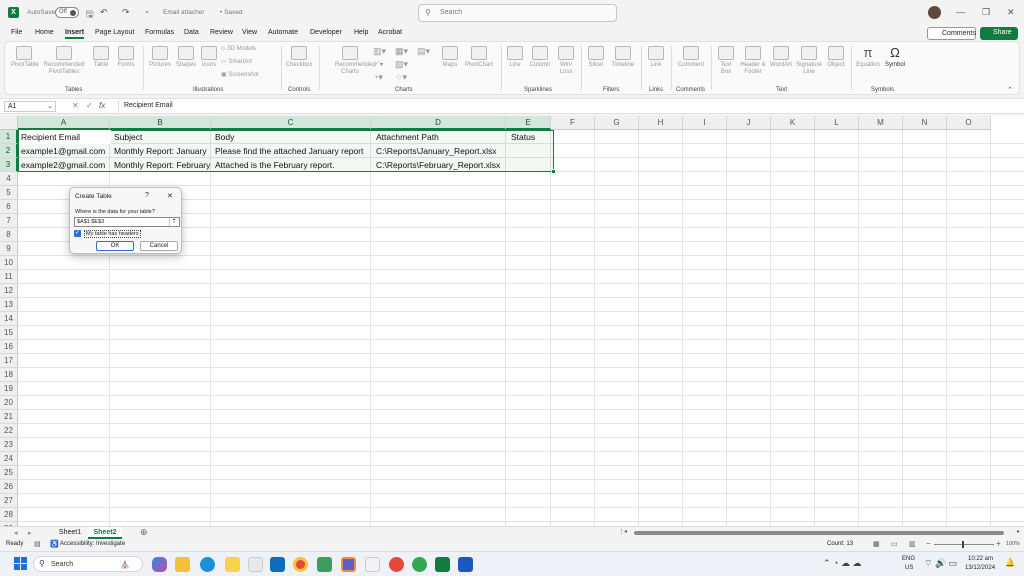 This screenshot has height=576, width=1024. I want to click on forms-button: Forms, so click(126, 57).